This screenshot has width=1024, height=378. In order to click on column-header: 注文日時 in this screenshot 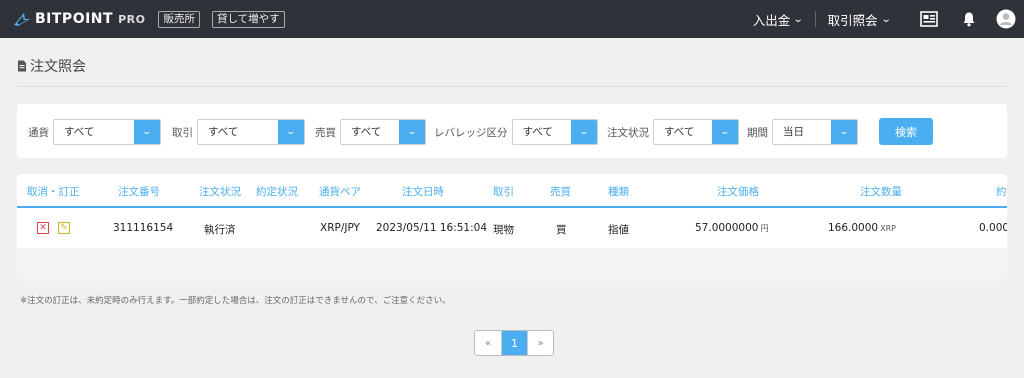, I will do `click(423, 192)`.